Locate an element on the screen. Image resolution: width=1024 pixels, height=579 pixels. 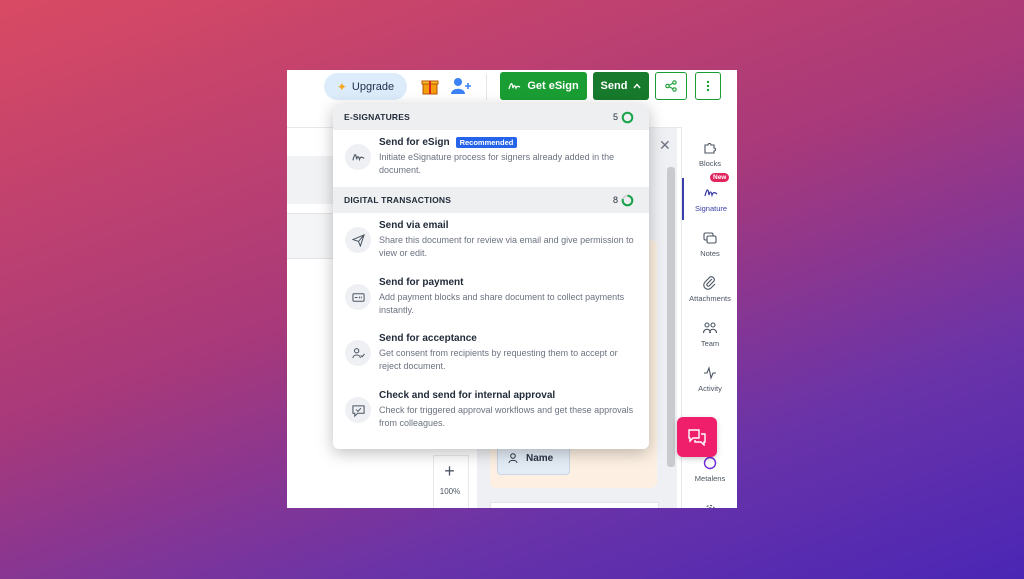
sidebar-item-notes: Notes is located at coordinates (709, 244).